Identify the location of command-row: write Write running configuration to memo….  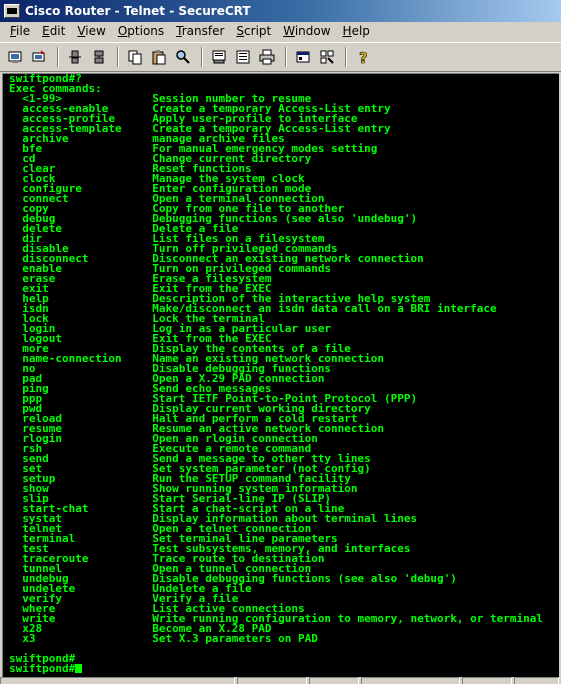
(276, 618).